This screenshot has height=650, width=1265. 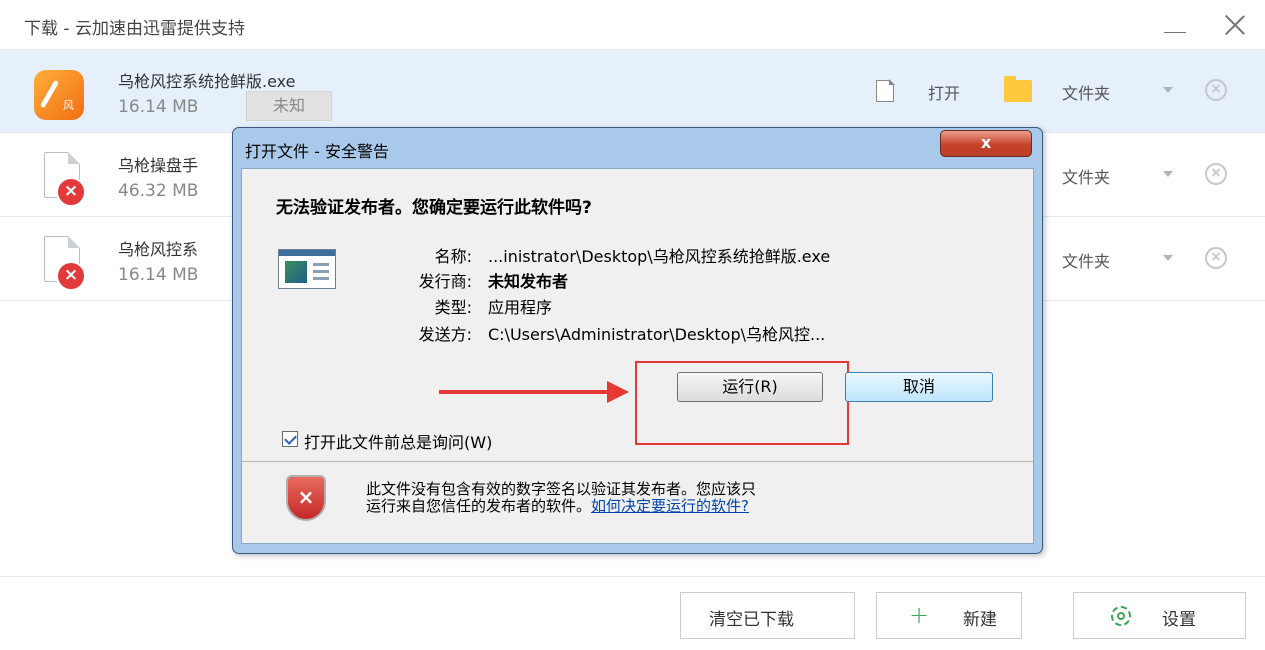 I want to click on file-size: 46.32 MB, so click(x=158, y=191).